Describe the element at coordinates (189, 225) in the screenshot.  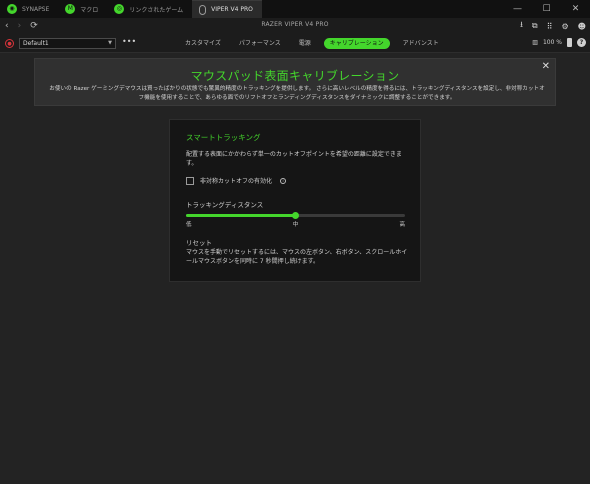
I see `tick-low: 低` at that location.